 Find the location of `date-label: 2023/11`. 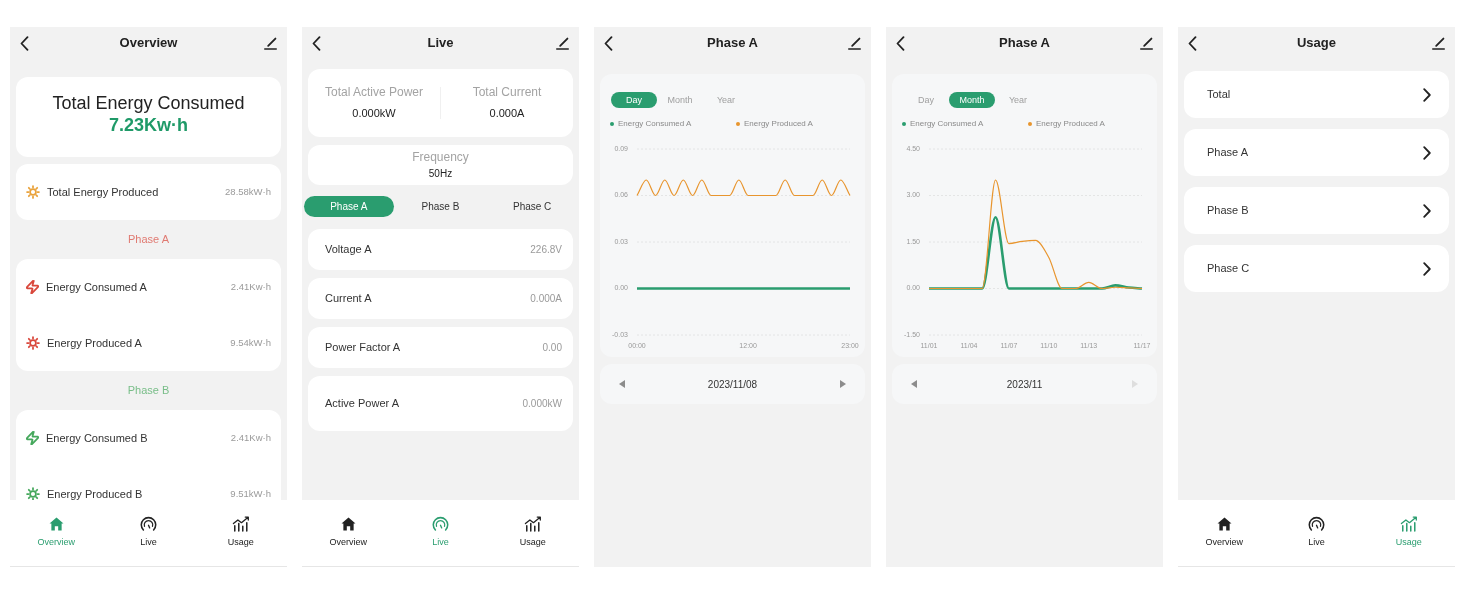

date-label: 2023/11 is located at coordinates (1024, 384).